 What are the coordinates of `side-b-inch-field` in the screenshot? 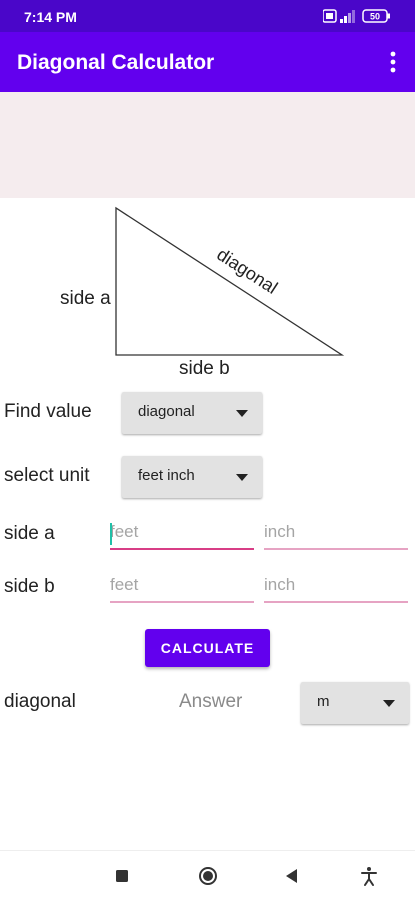 It's located at (336, 586).